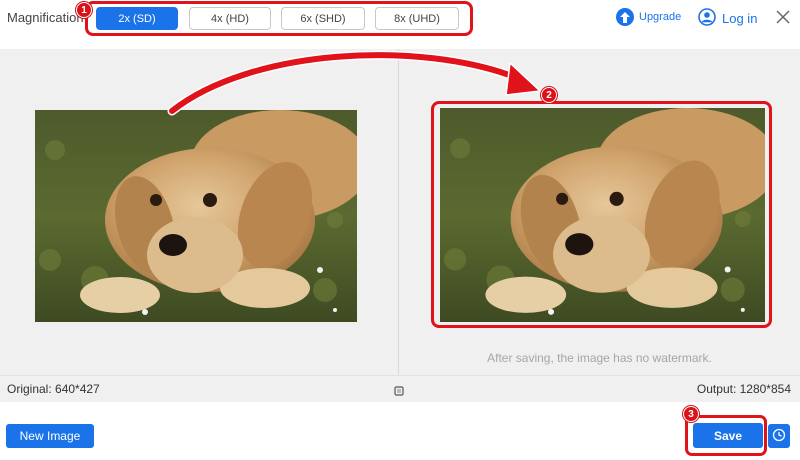 This screenshot has height=460, width=800. What do you see at coordinates (625, 17) in the screenshot?
I see `upgrade-arrow-icon` at bounding box center [625, 17].